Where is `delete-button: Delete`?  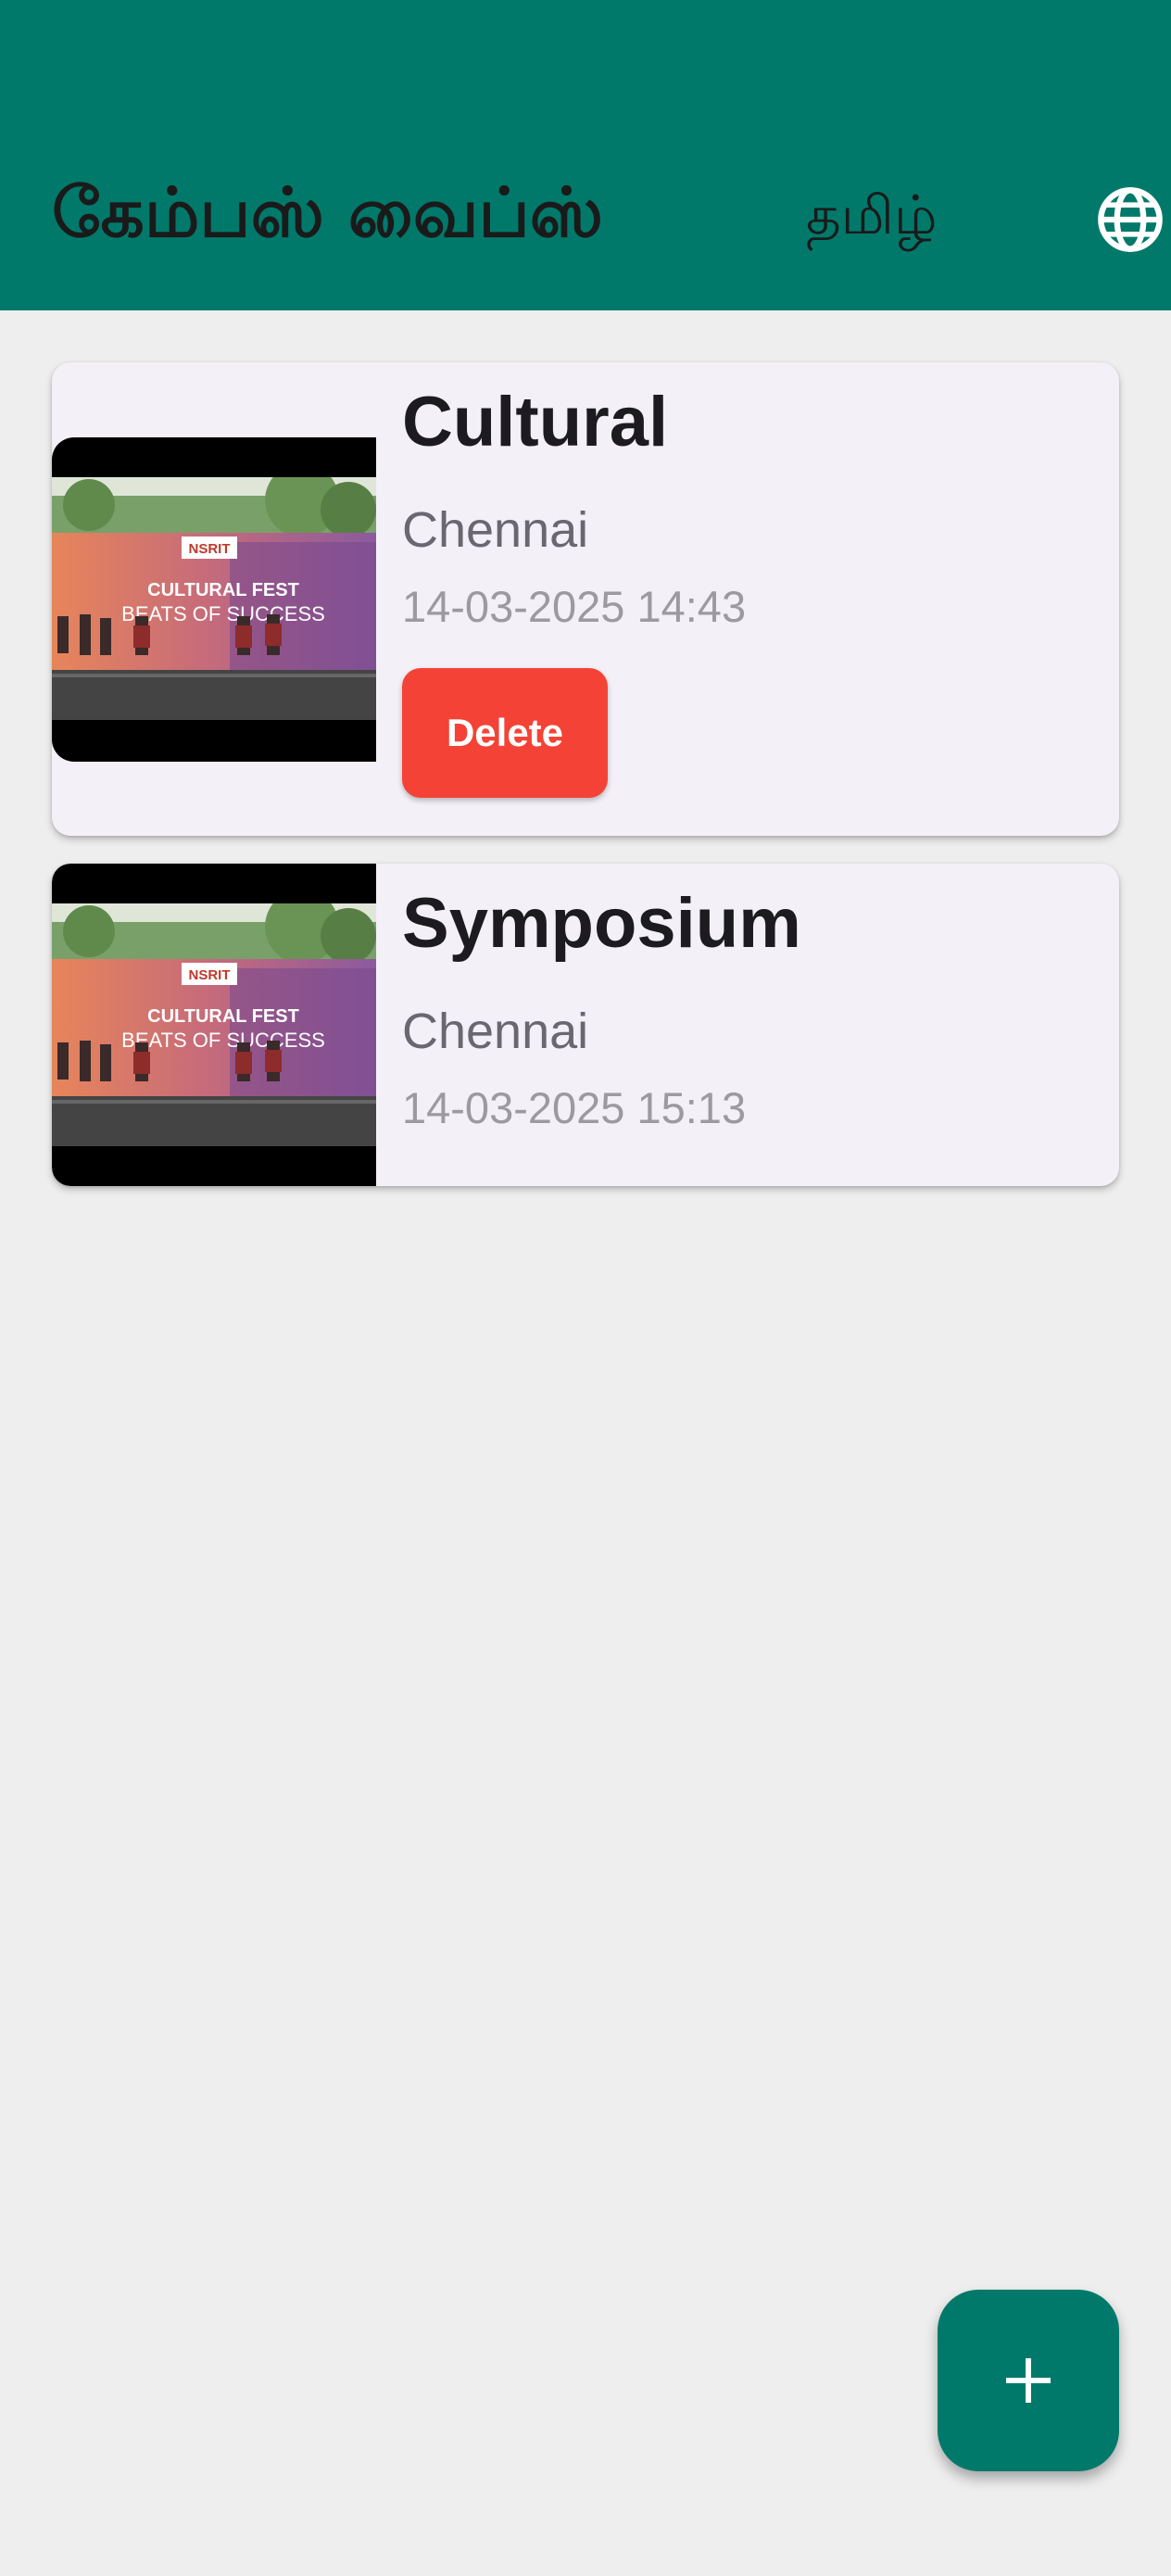
delete-button: Delete is located at coordinates (505, 733).